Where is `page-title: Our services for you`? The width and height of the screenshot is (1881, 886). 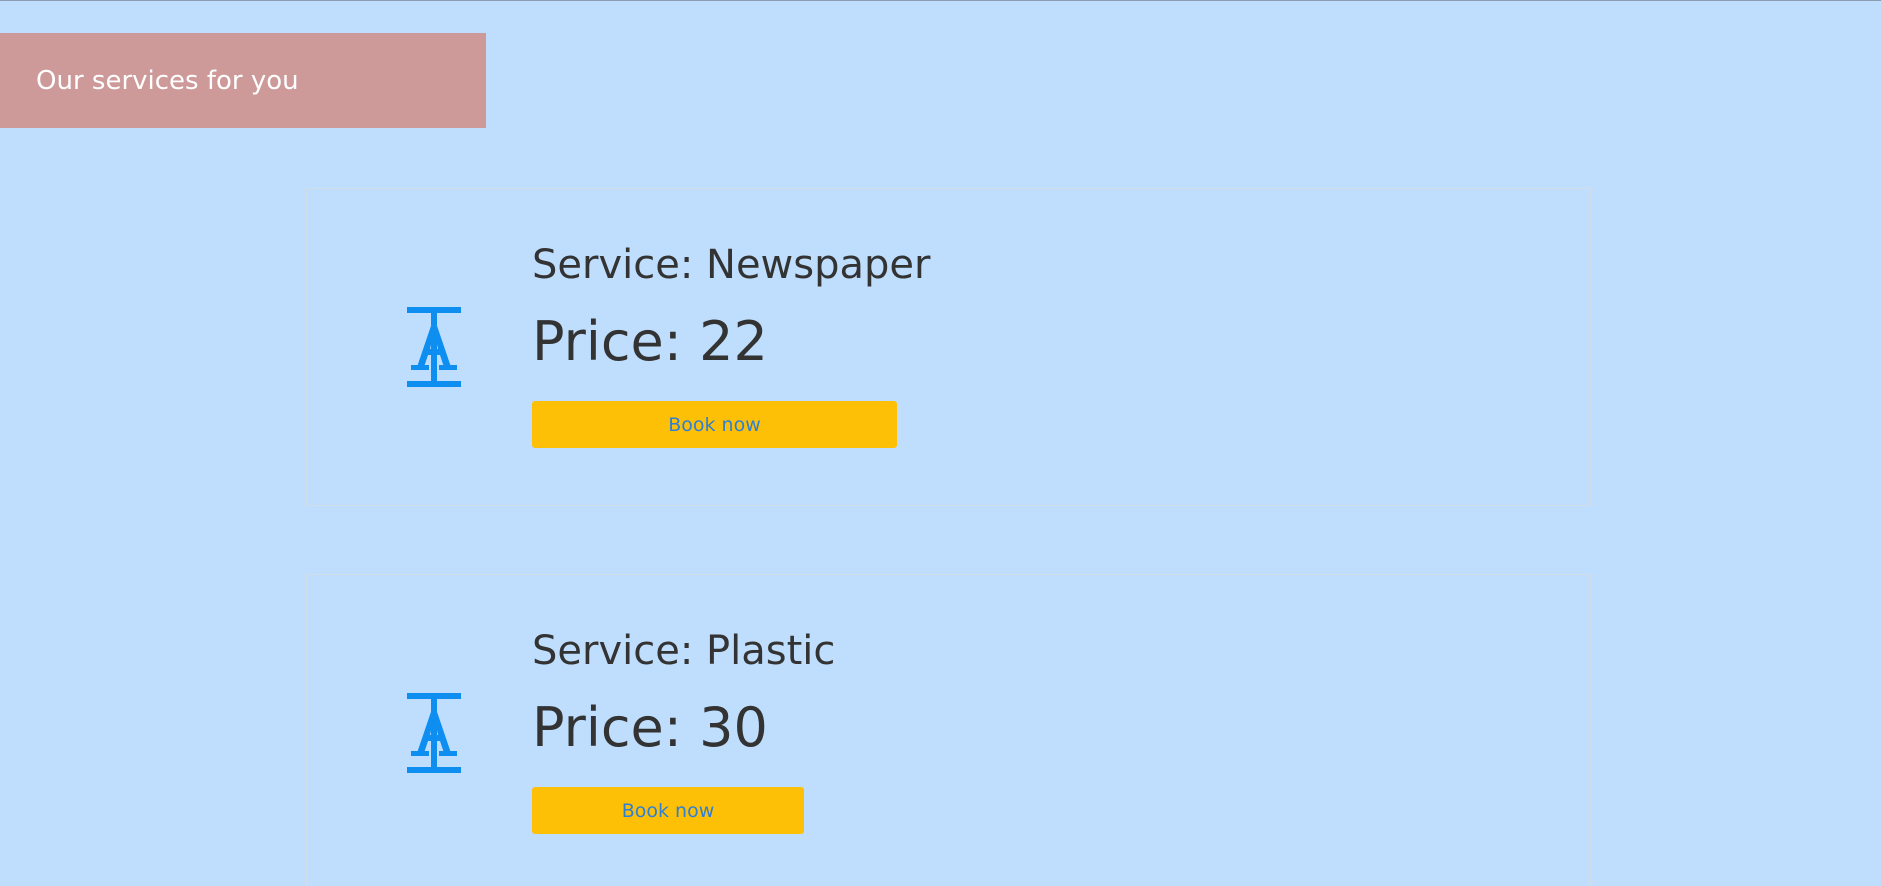 page-title: Our services for you is located at coordinates (167, 80).